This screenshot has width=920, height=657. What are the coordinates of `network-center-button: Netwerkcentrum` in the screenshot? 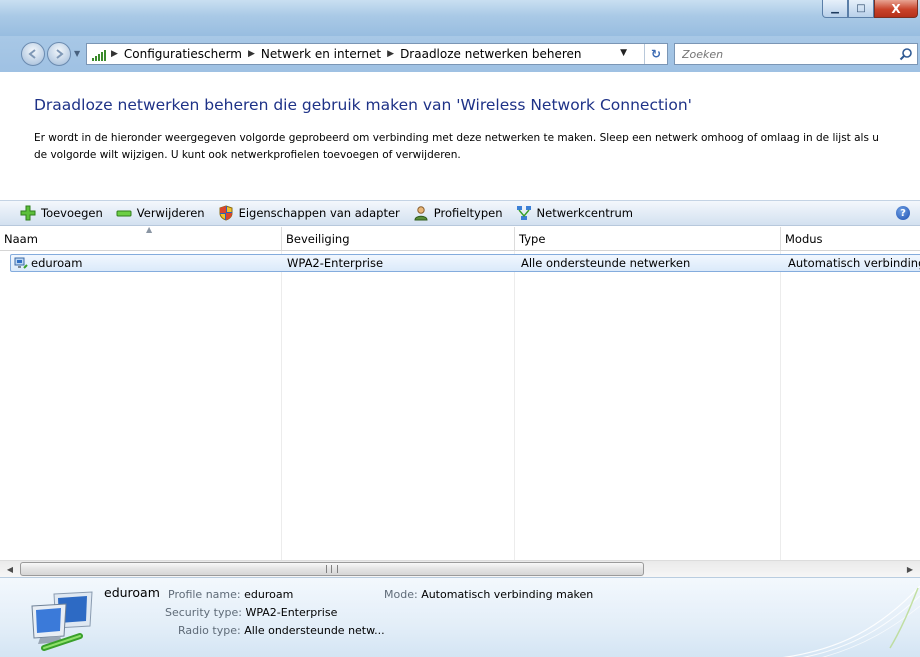 It's located at (575, 213).